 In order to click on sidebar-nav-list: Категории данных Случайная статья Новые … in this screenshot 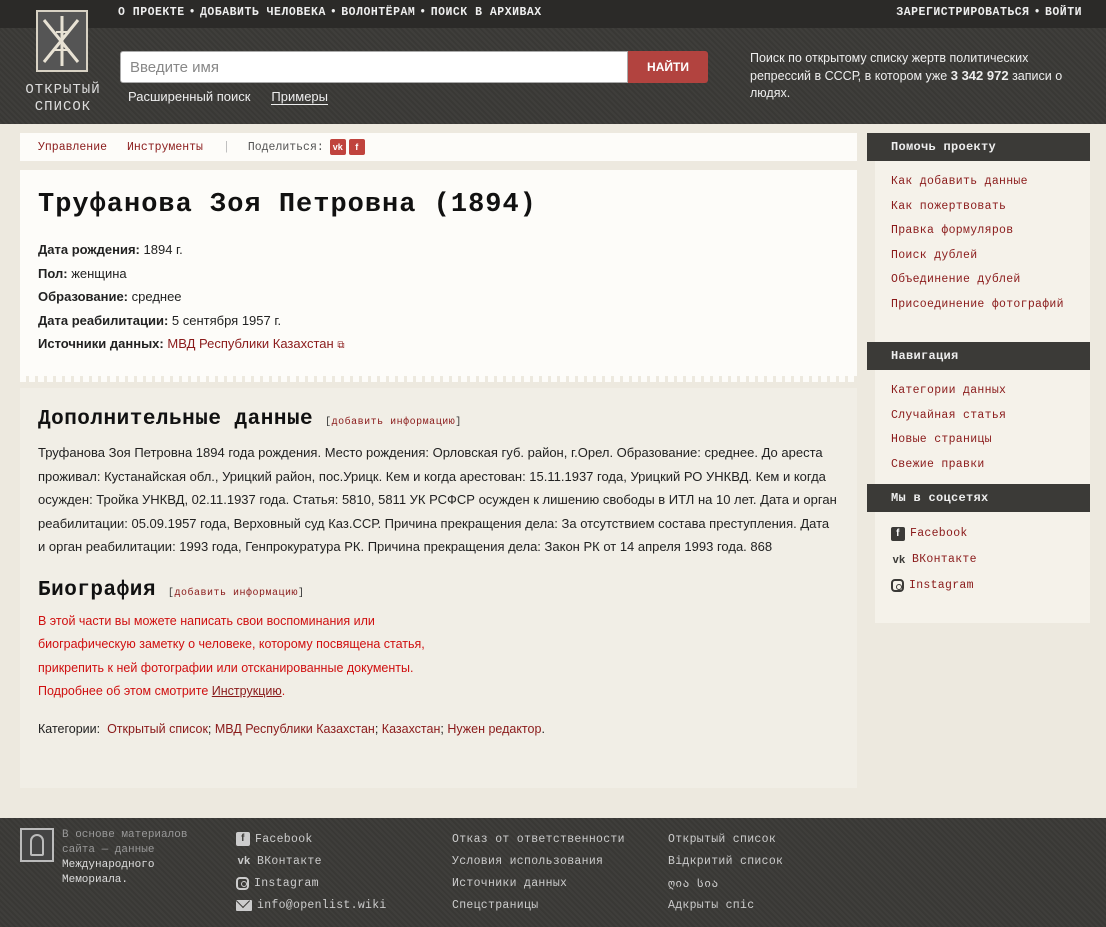, I will do `click(986, 431)`.